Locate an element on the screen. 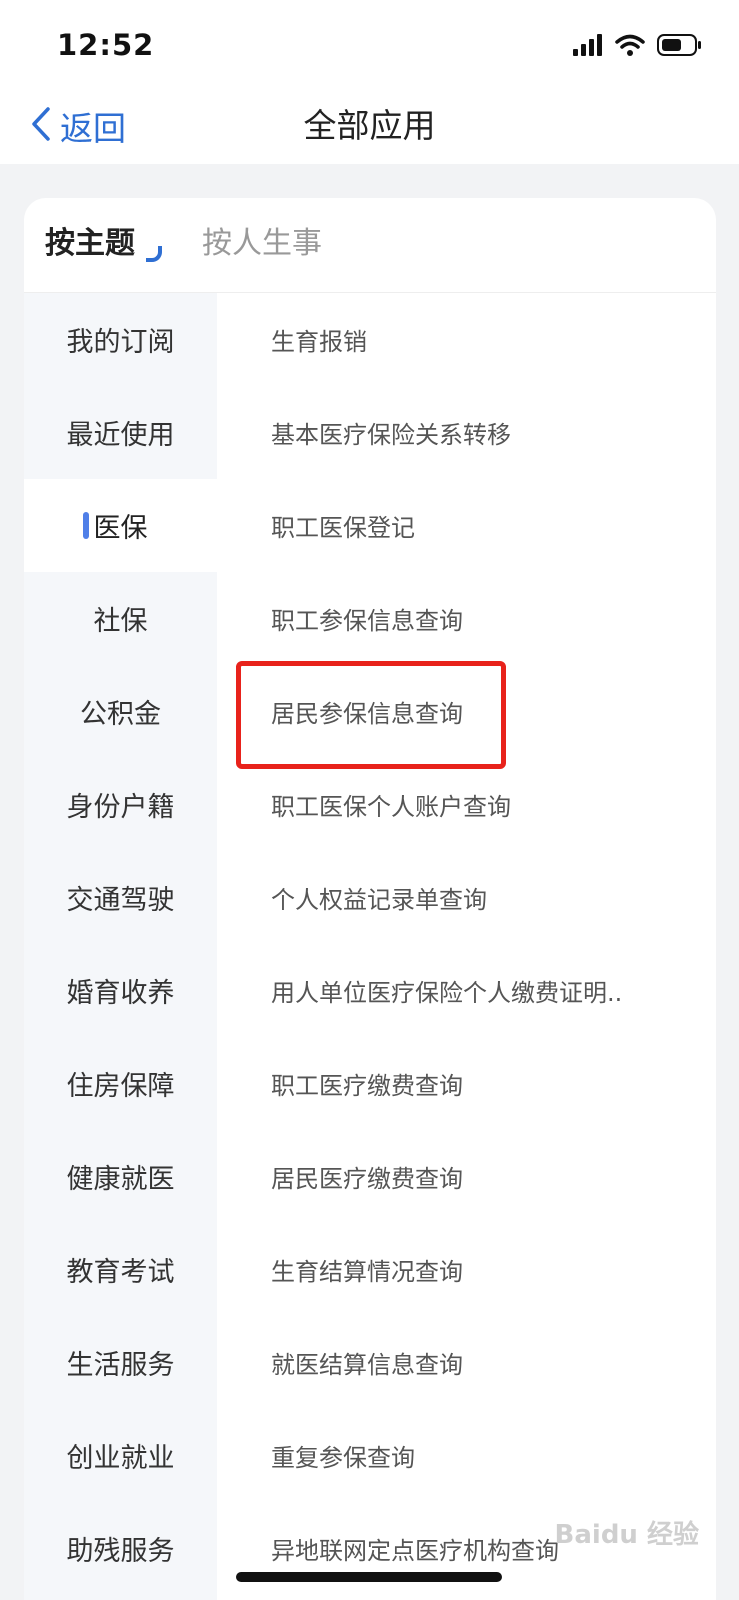 Image resolution: width=739 pixels, height=1600 pixels. sidebar-item-label: 身份户籍 is located at coordinates (120, 807).